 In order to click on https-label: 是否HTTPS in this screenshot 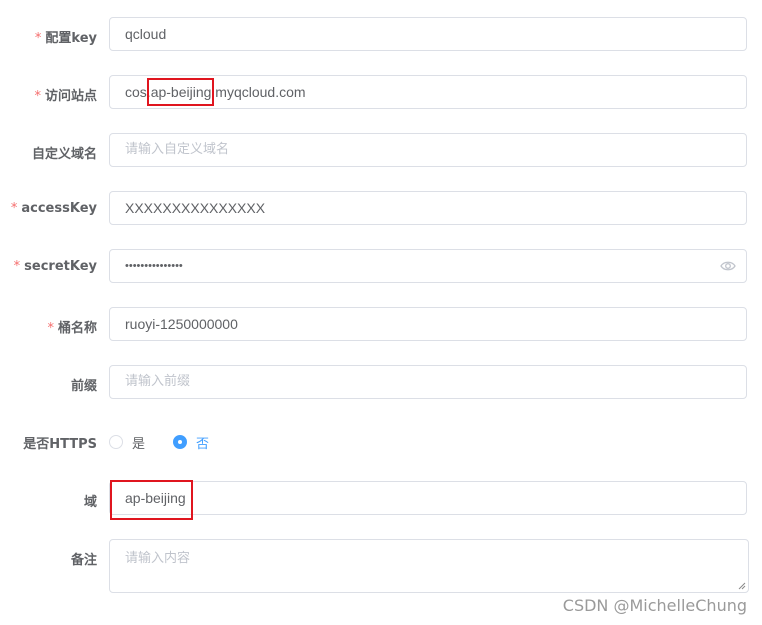, I will do `click(60, 444)`.